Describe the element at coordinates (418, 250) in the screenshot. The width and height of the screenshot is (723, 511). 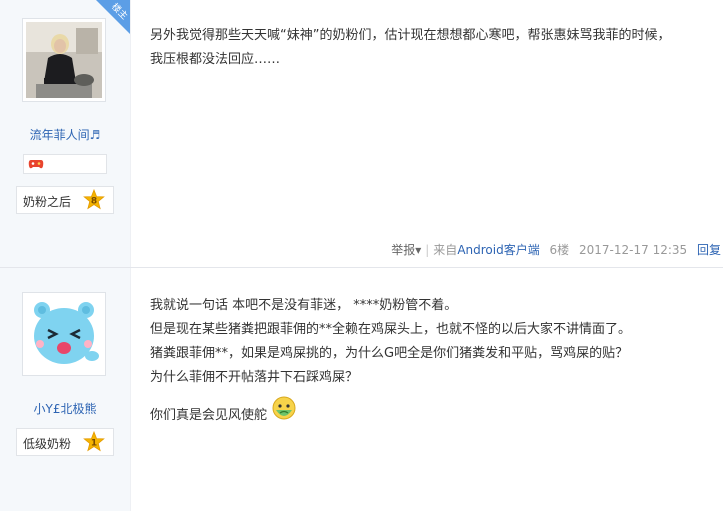
I see `caret-down-icon: ▾` at that location.